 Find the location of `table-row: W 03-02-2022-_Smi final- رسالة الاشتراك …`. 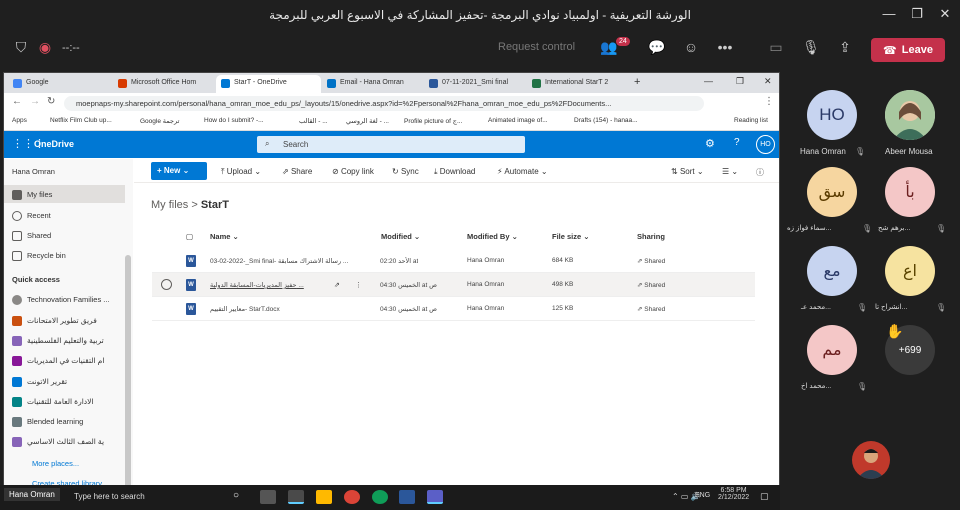

table-row: W 03-02-2022-_Smi final- رسالة الاشتراك … is located at coordinates (453, 261).